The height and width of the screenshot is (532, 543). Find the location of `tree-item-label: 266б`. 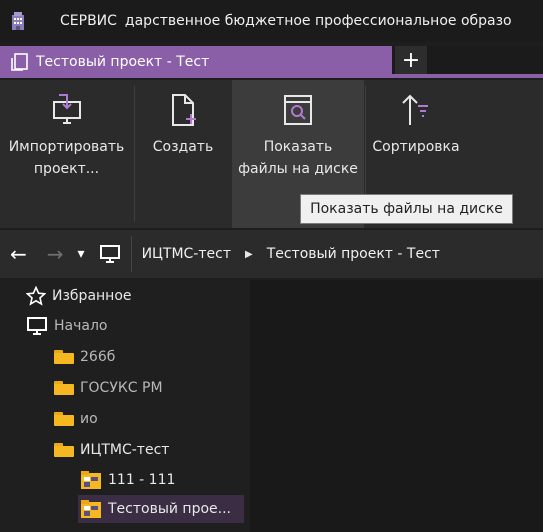

tree-item-label: 266б is located at coordinates (98, 357).